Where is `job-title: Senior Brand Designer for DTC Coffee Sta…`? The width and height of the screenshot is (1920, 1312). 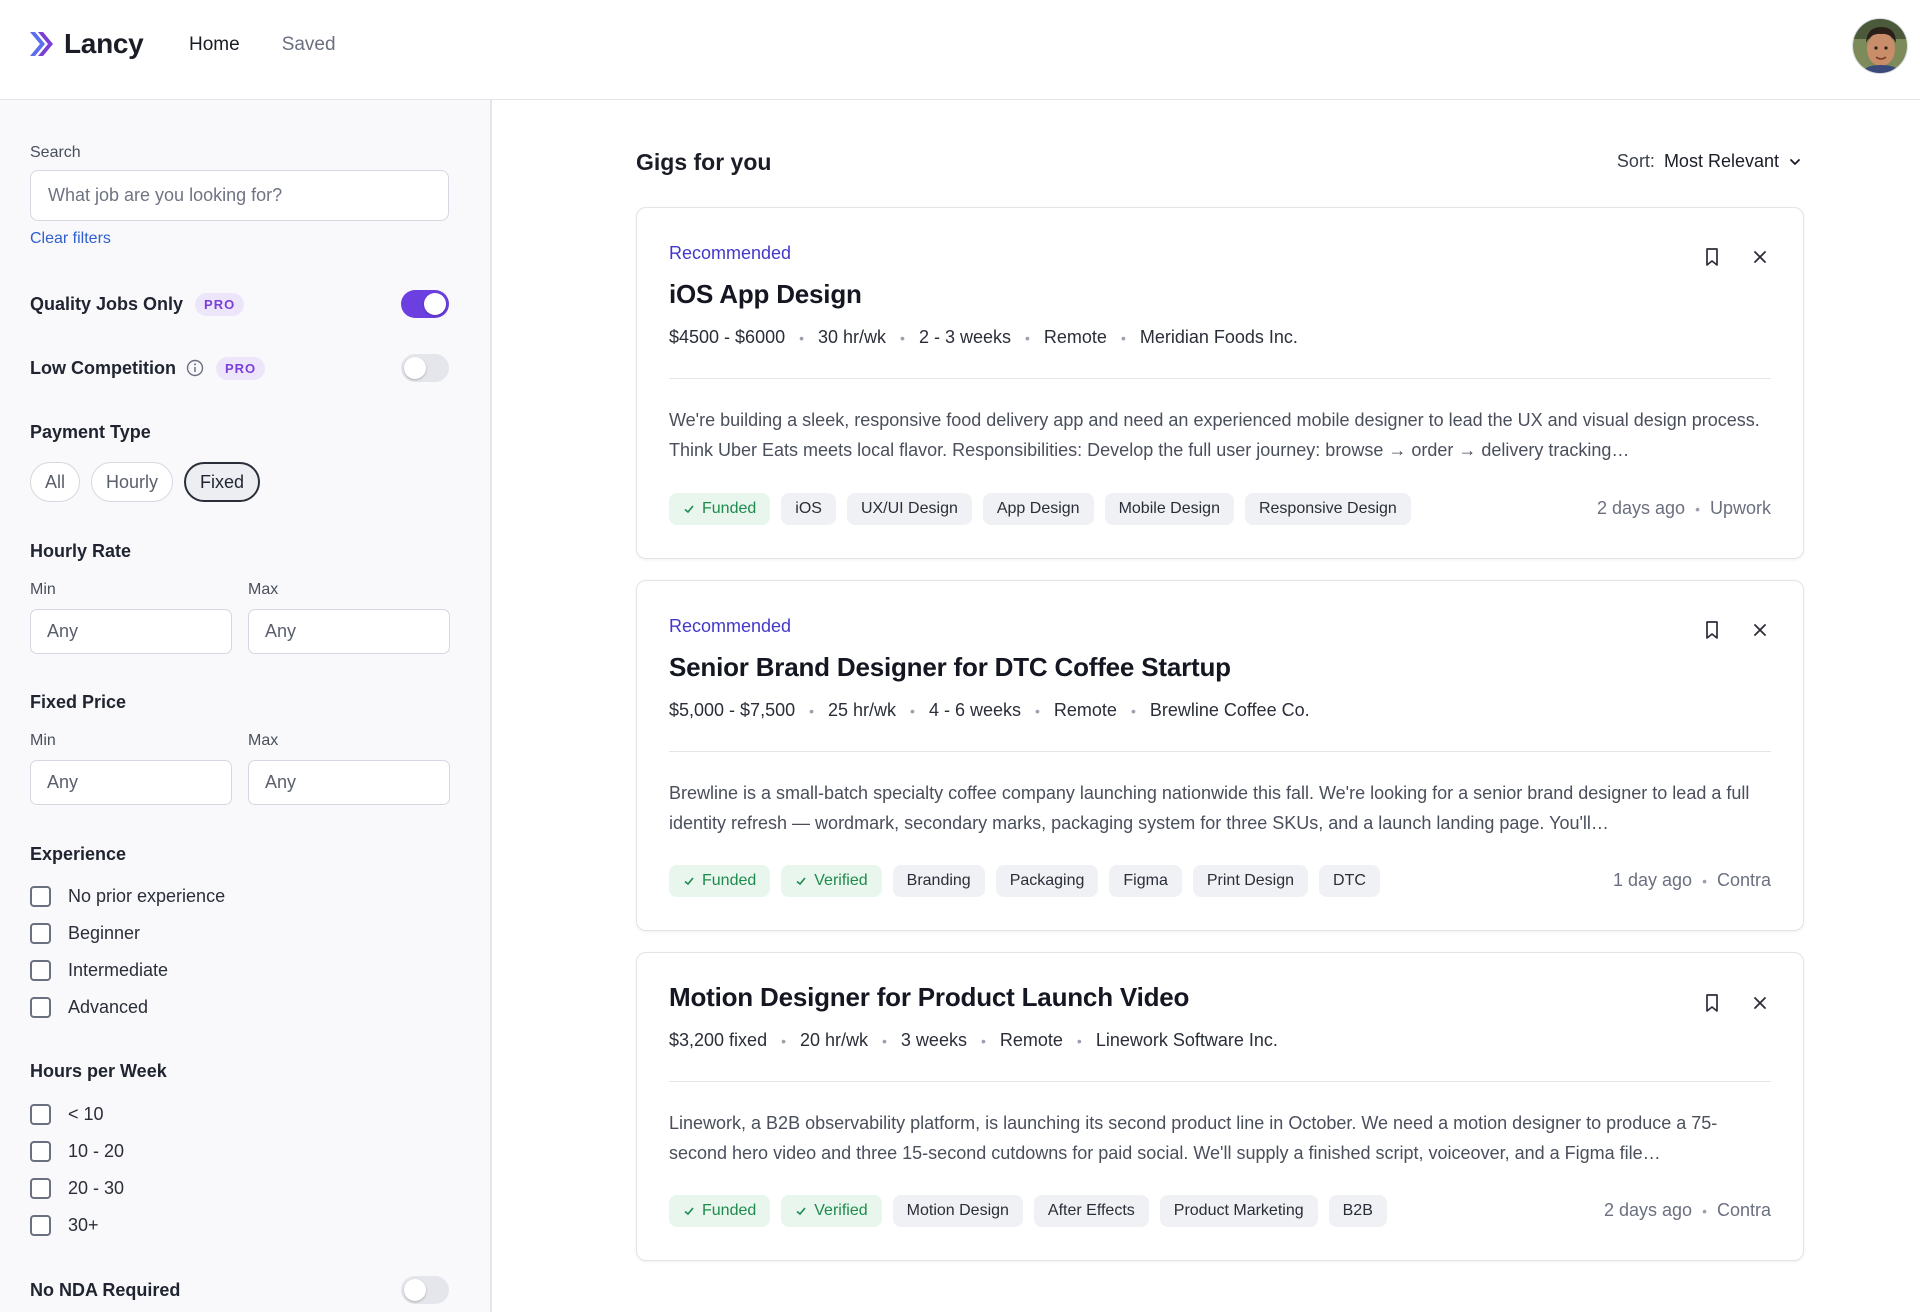
job-title: Senior Brand Designer for DTC Coffee Sta… is located at coordinates (950, 667).